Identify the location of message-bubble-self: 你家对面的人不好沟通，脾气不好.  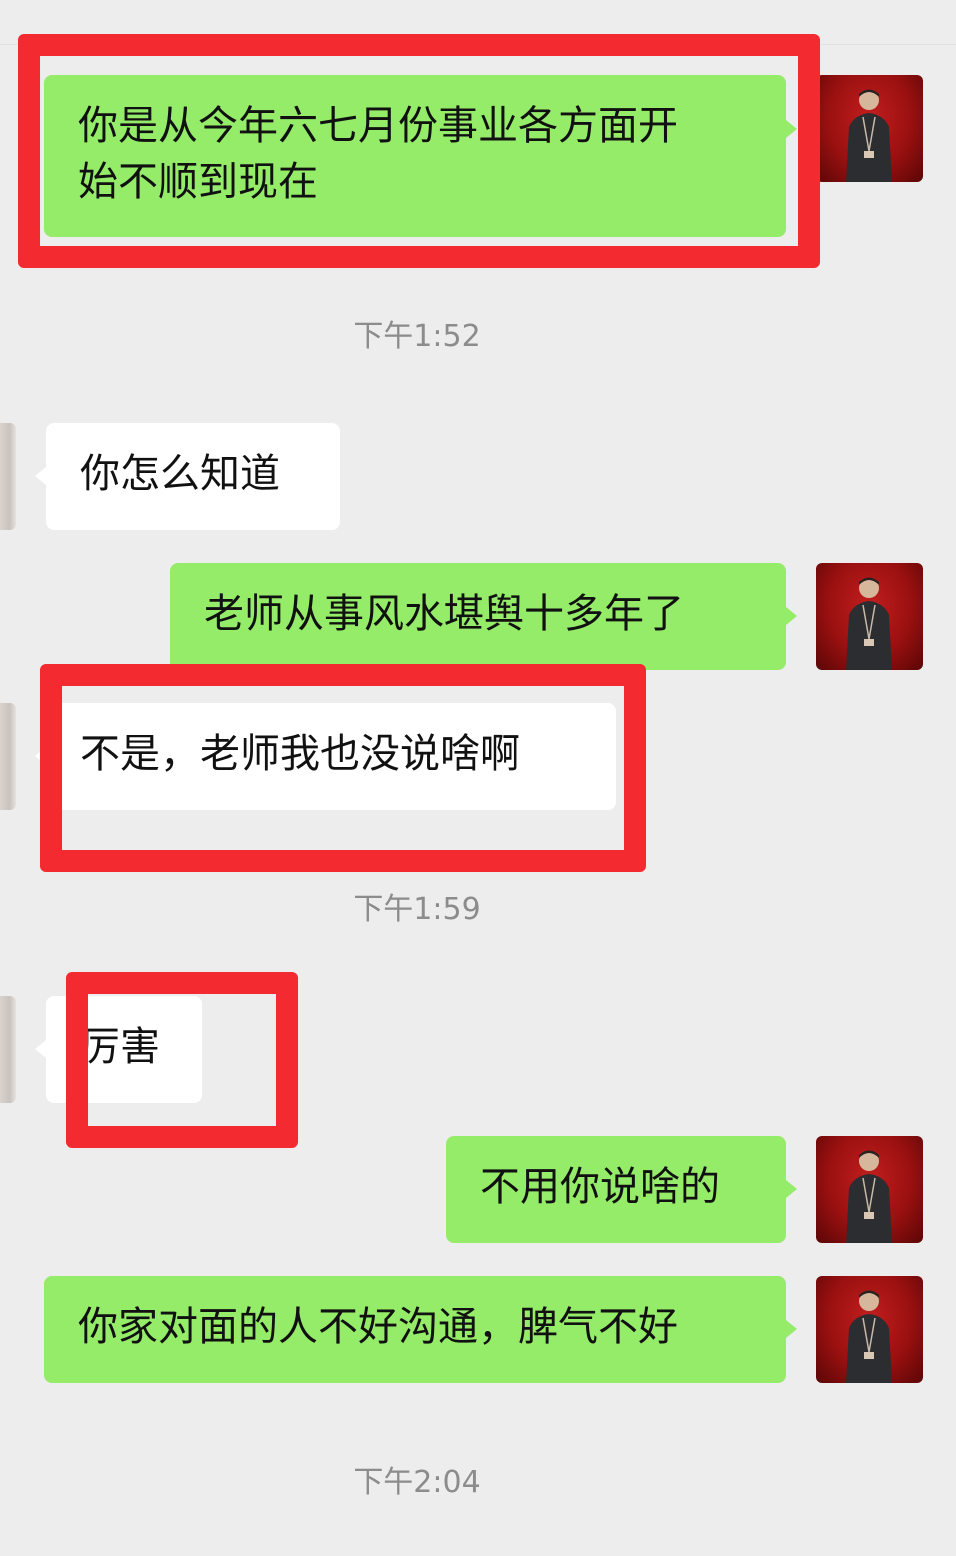
(415, 1329).